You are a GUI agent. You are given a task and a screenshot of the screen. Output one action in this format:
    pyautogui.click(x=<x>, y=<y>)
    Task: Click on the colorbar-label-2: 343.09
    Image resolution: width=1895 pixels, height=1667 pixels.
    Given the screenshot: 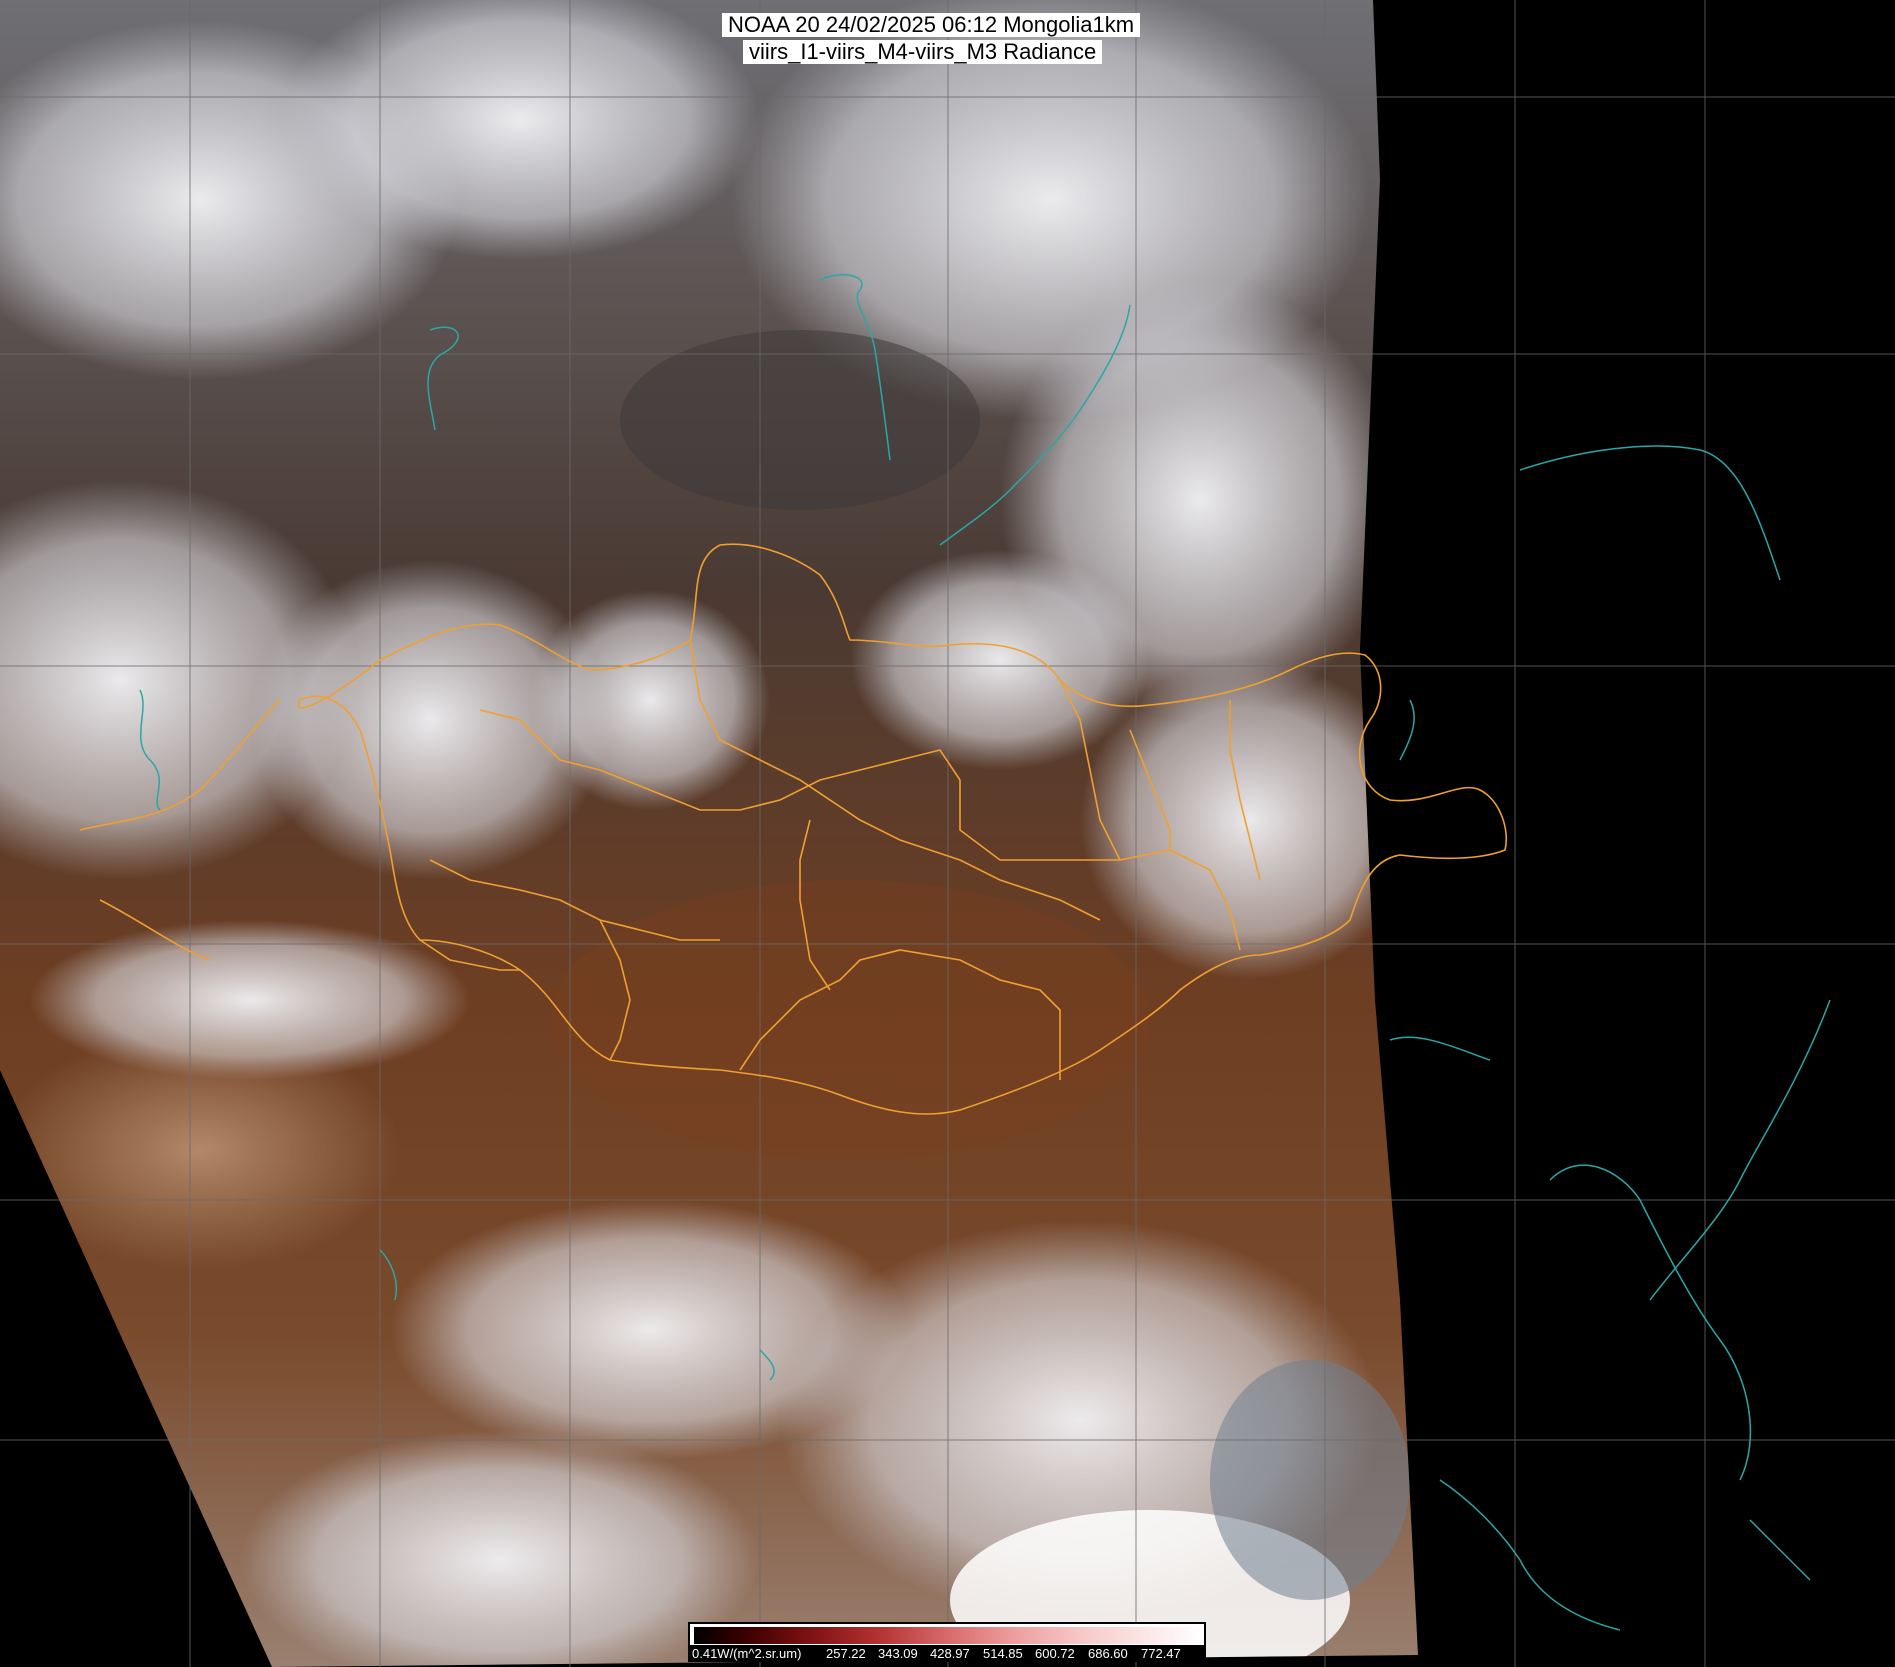 What is the action you would take?
    pyautogui.click(x=898, y=1653)
    